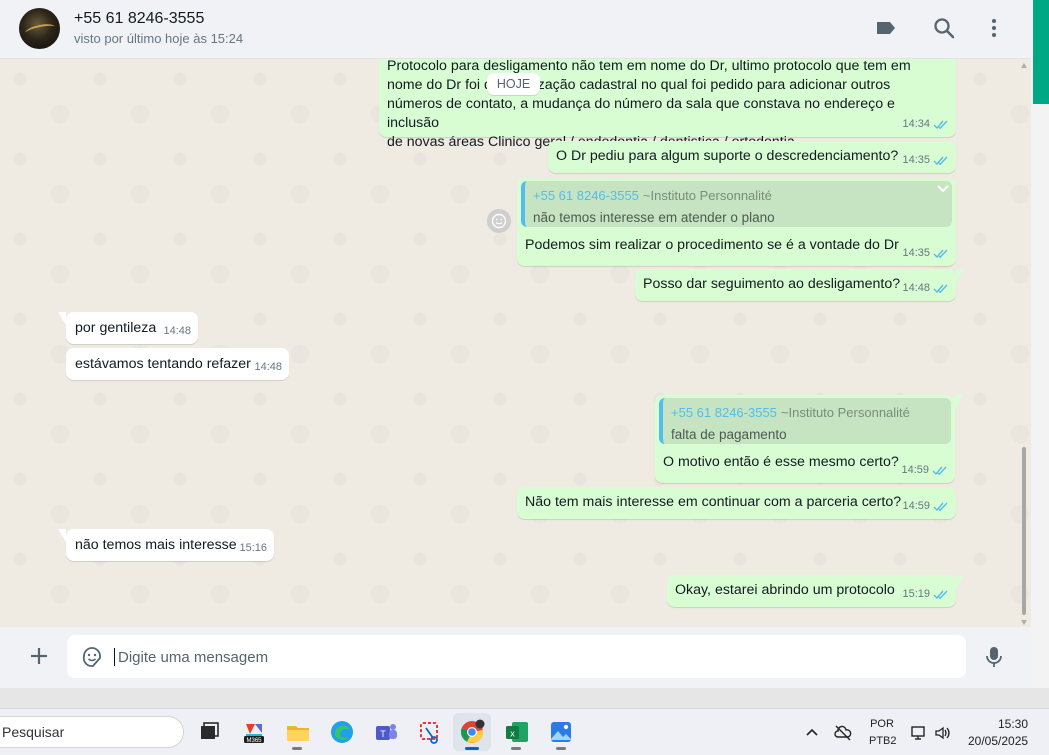 The height and width of the screenshot is (755, 1049). What do you see at coordinates (116, 328) in the screenshot?
I see `message-text: por gentileza` at bounding box center [116, 328].